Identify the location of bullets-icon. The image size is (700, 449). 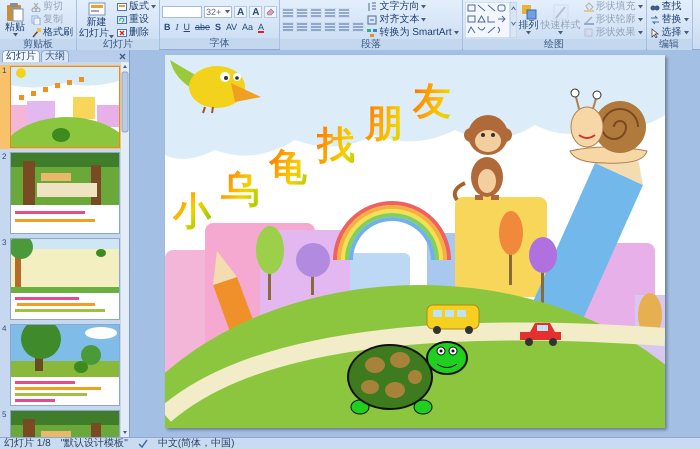
(288, 13).